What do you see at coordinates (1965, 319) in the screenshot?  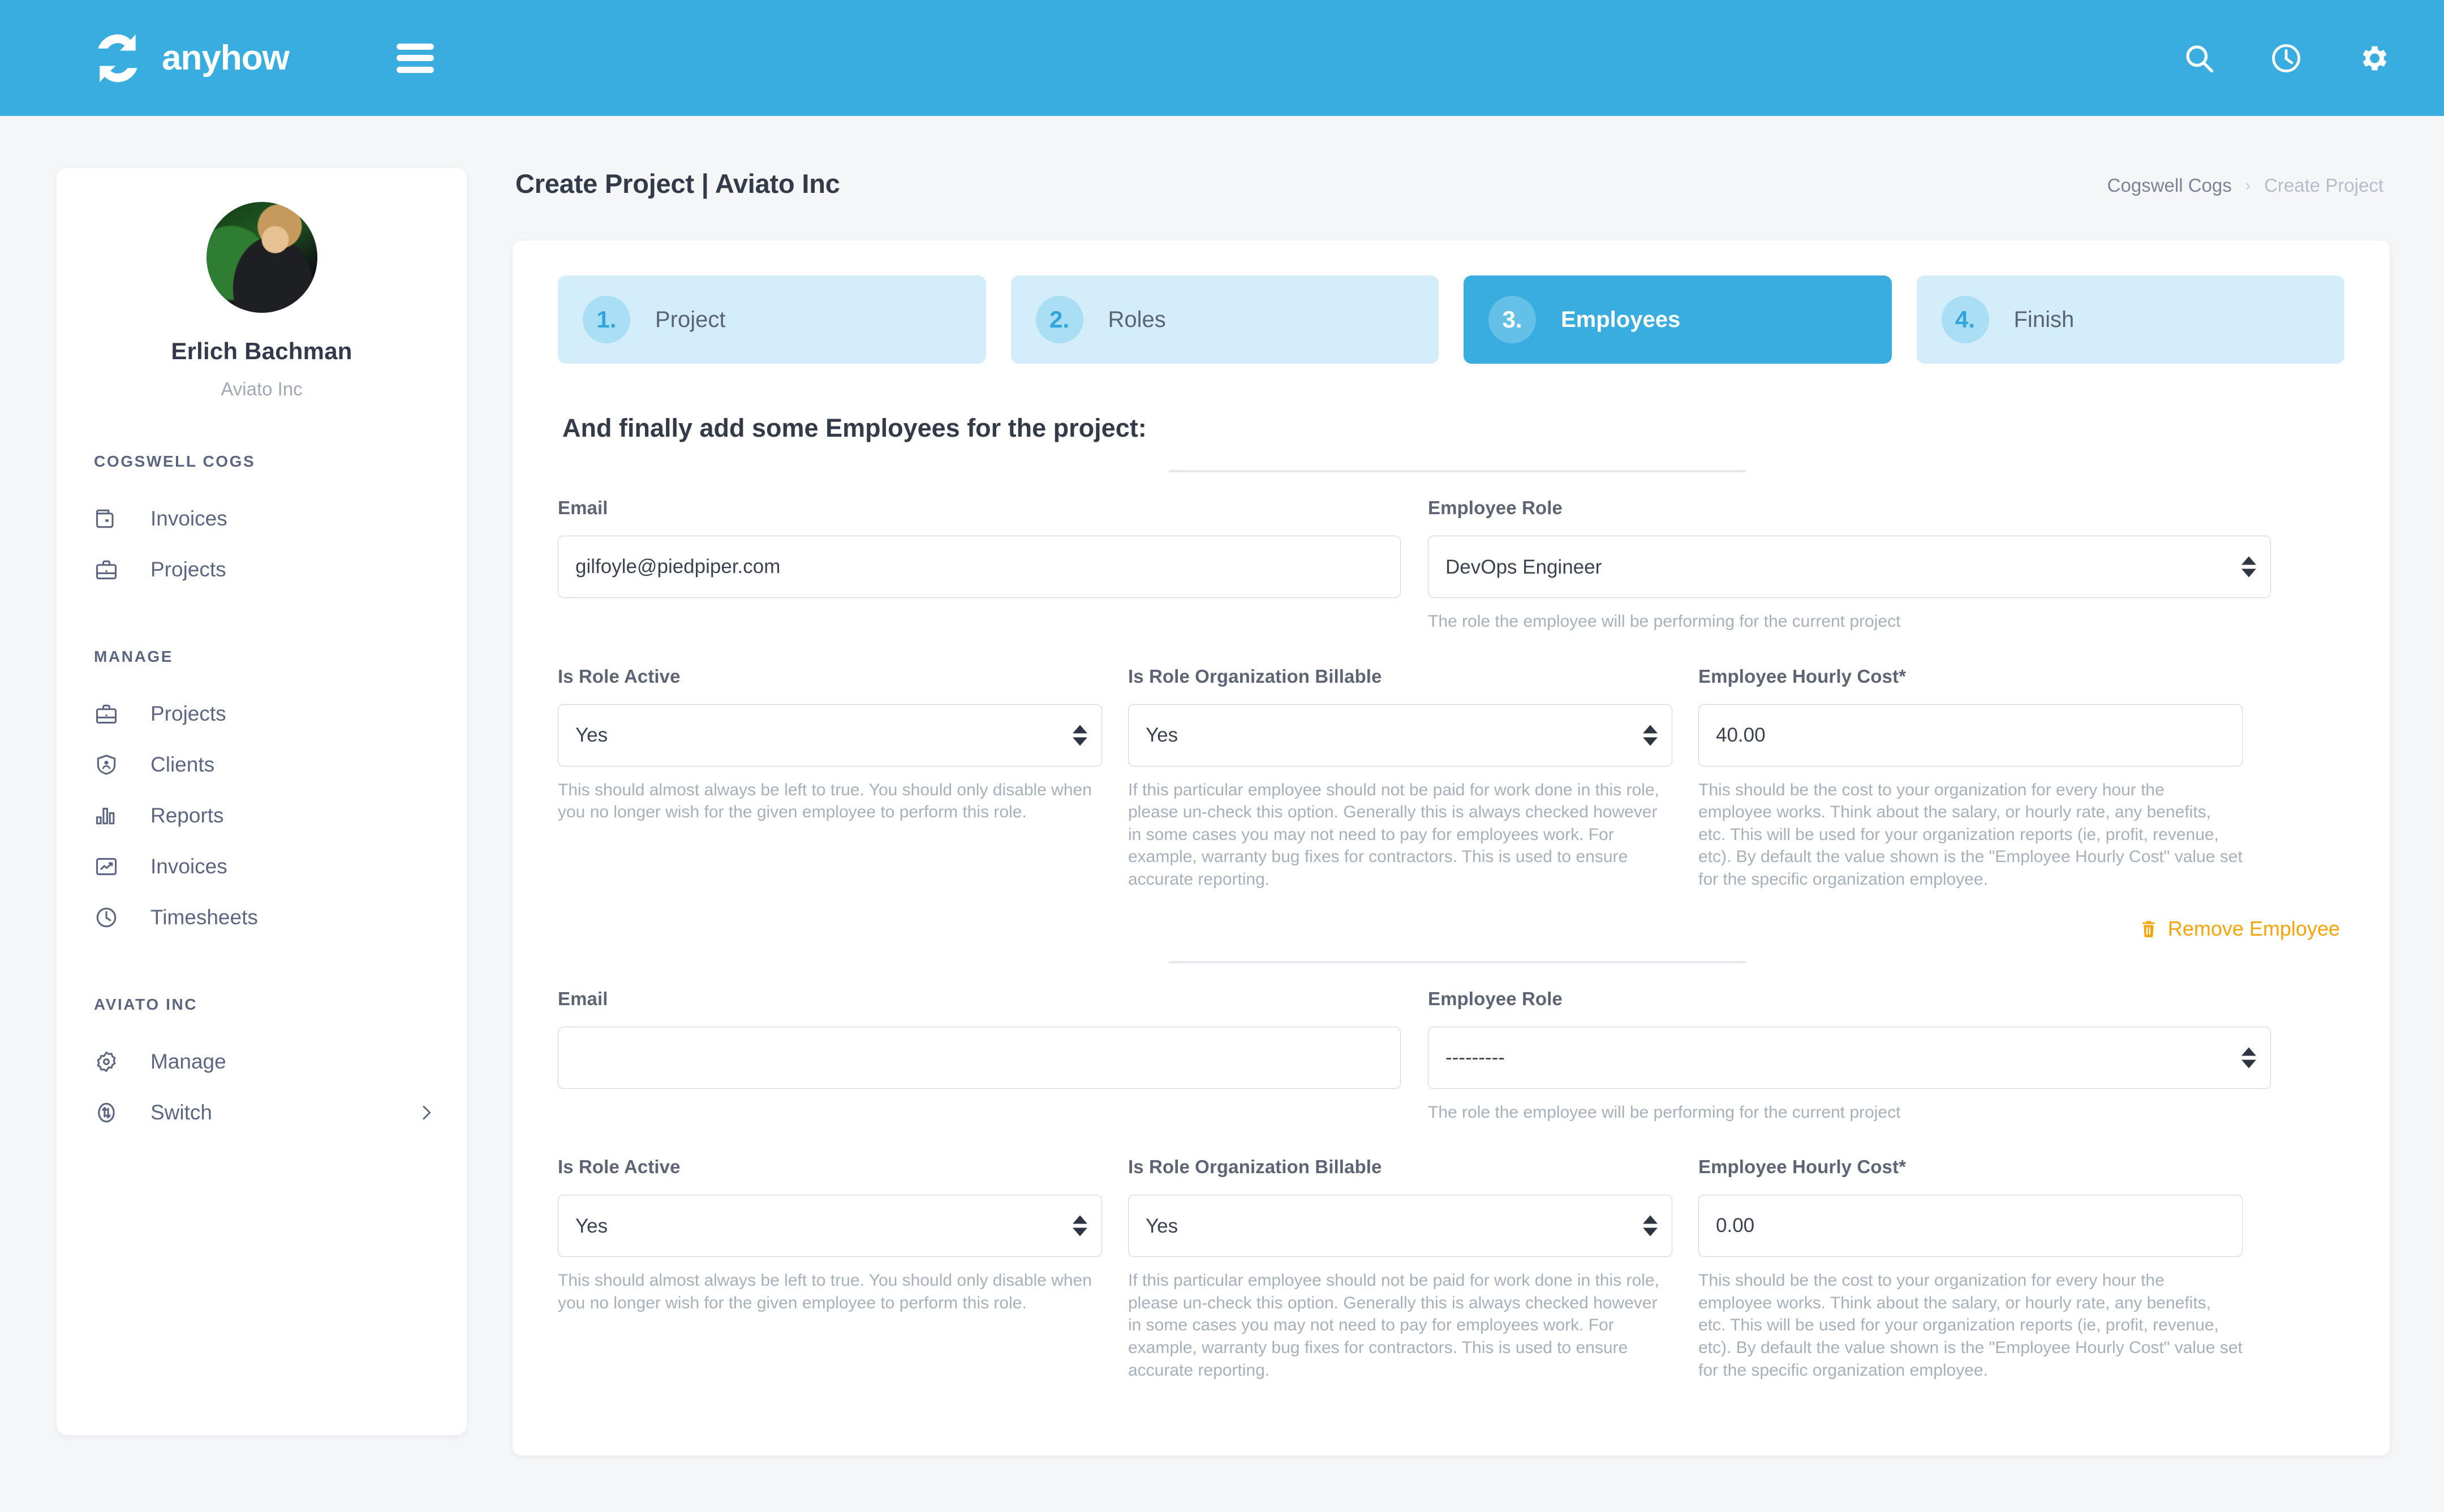 I see `step-number: 4.` at bounding box center [1965, 319].